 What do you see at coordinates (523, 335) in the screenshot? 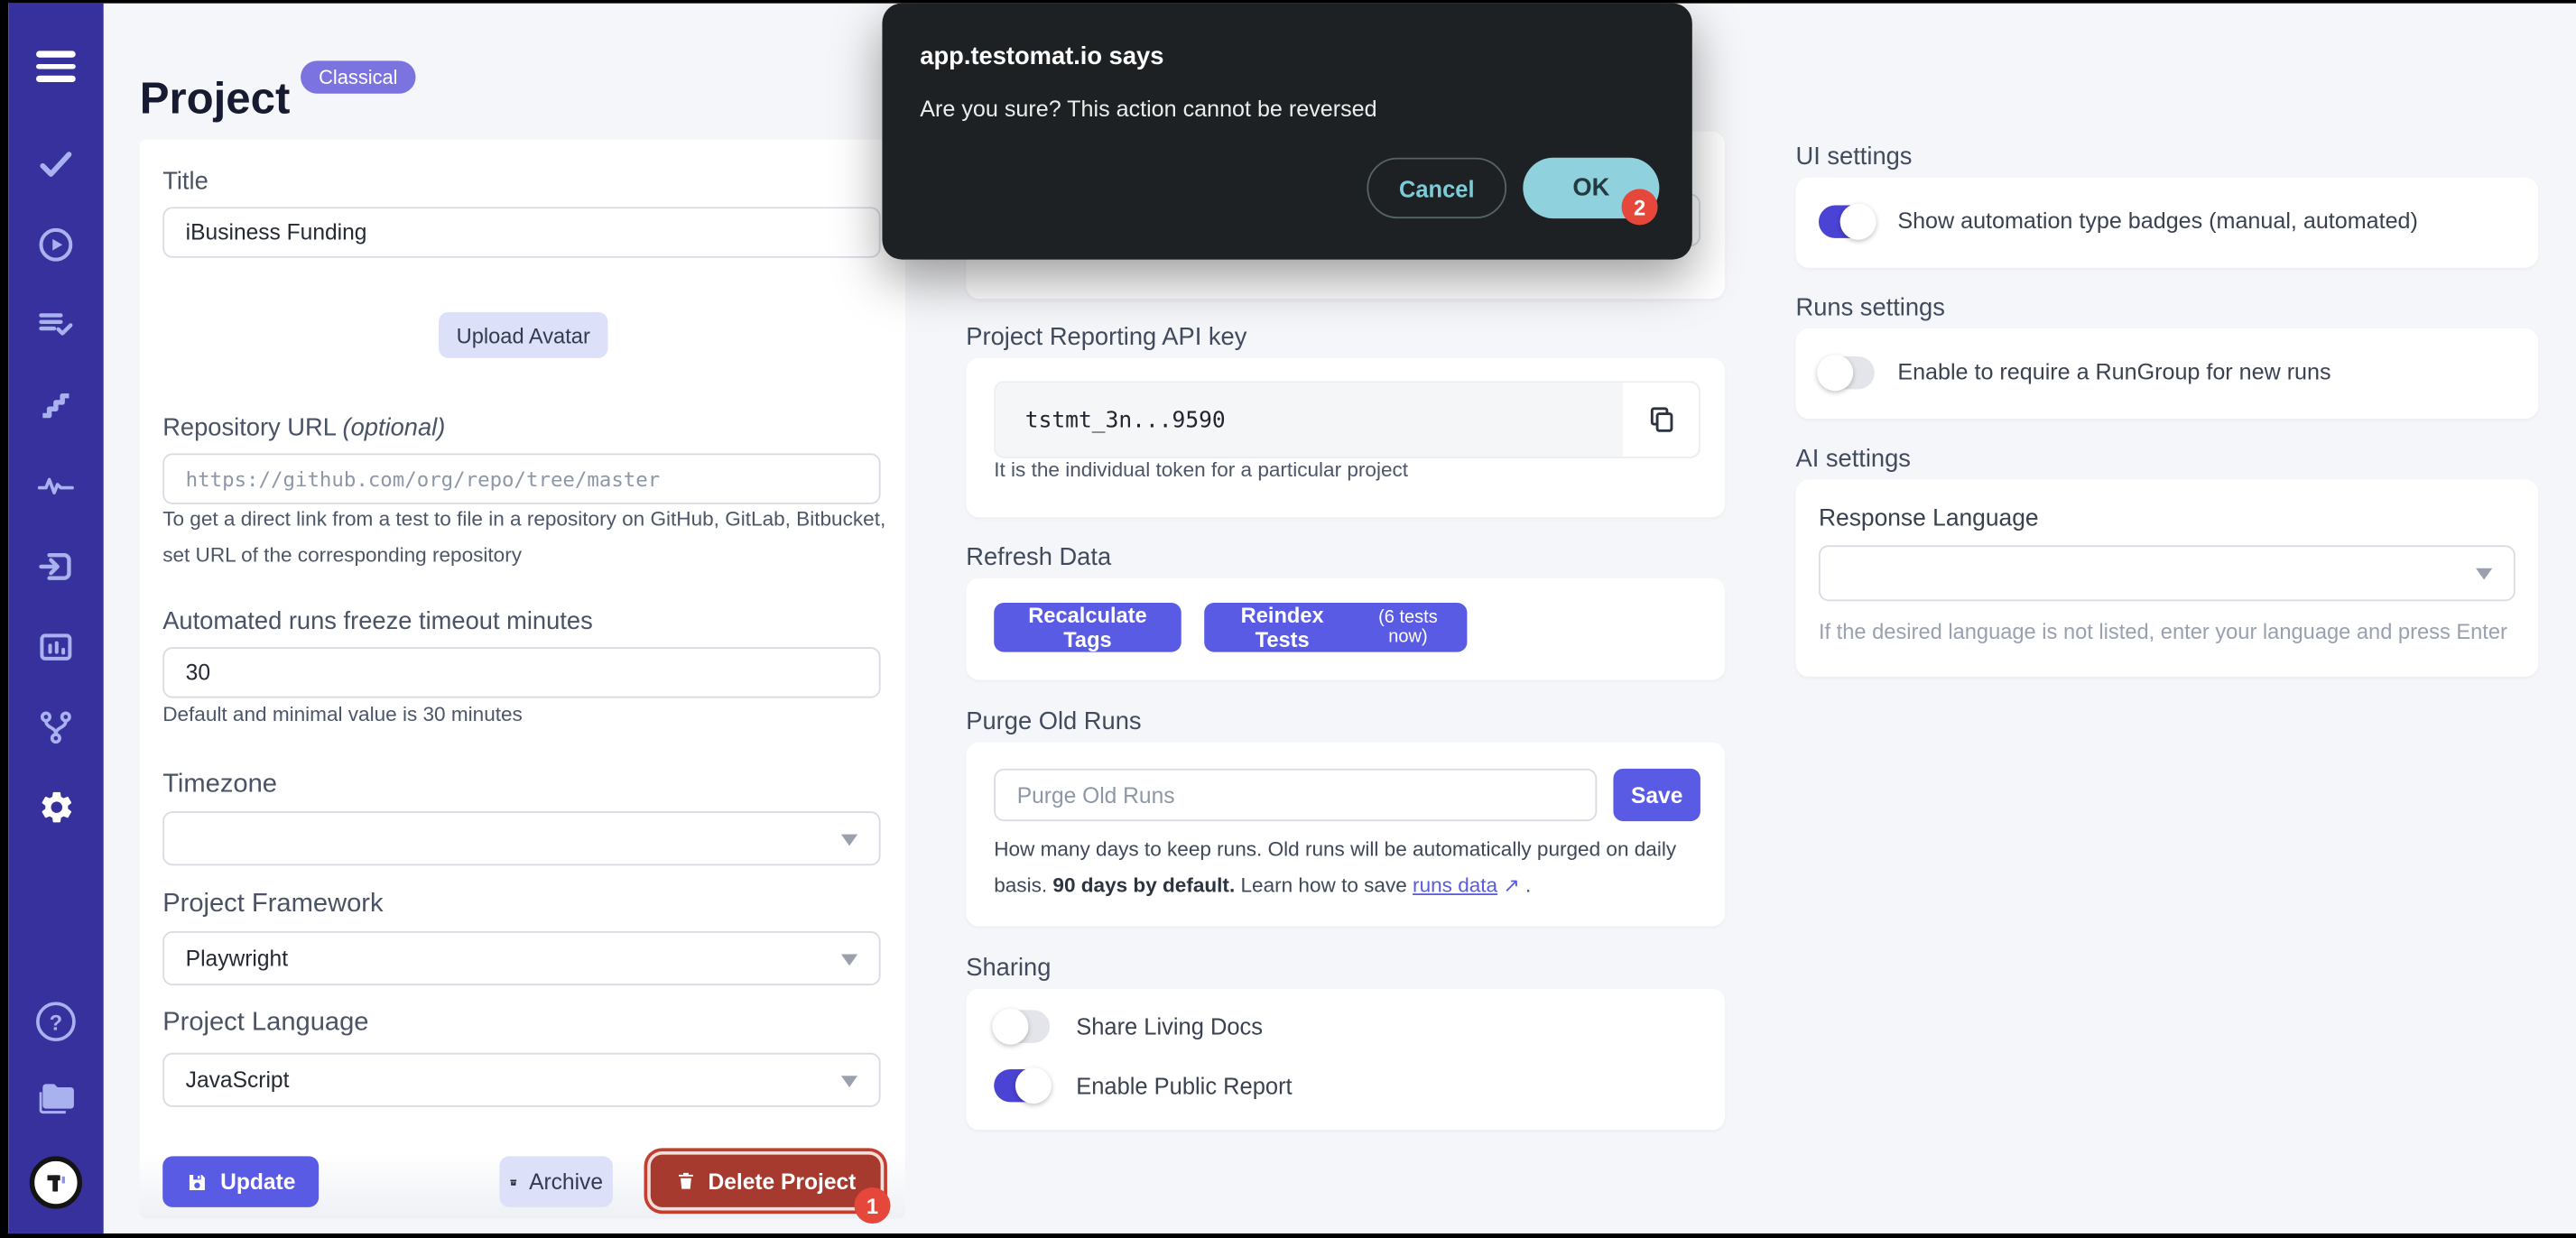
I see `upload-avatar-button: Upload Avatar` at bounding box center [523, 335].